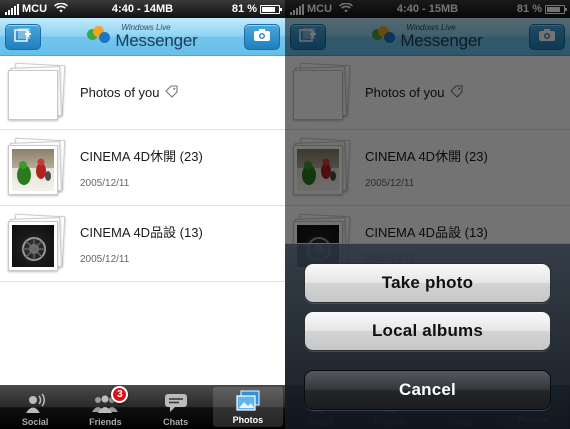 The height and width of the screenshot is (429, 570). What do you see at coordinates (244, 9) in the screenshot?
I see `battery-percent: 81 %` at bounding box center [244, 9].